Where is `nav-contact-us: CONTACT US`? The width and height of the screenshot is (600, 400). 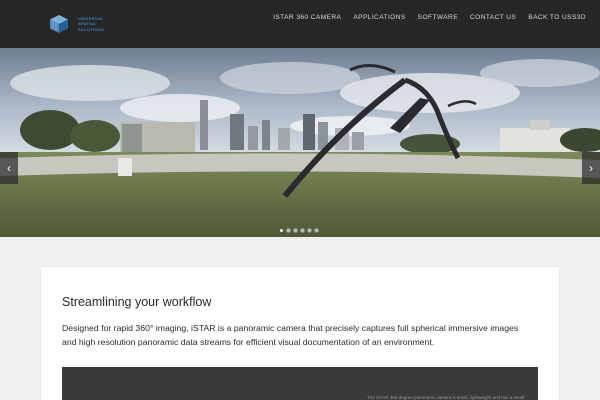 nav-contact-us: CONTACT US is located at coordinates (493, 18).